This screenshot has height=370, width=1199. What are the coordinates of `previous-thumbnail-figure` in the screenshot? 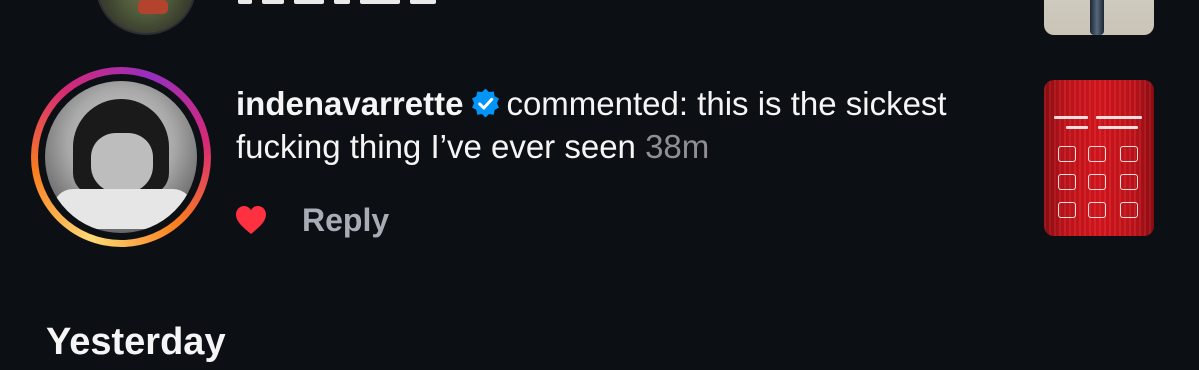 It's located at (1097, 17).